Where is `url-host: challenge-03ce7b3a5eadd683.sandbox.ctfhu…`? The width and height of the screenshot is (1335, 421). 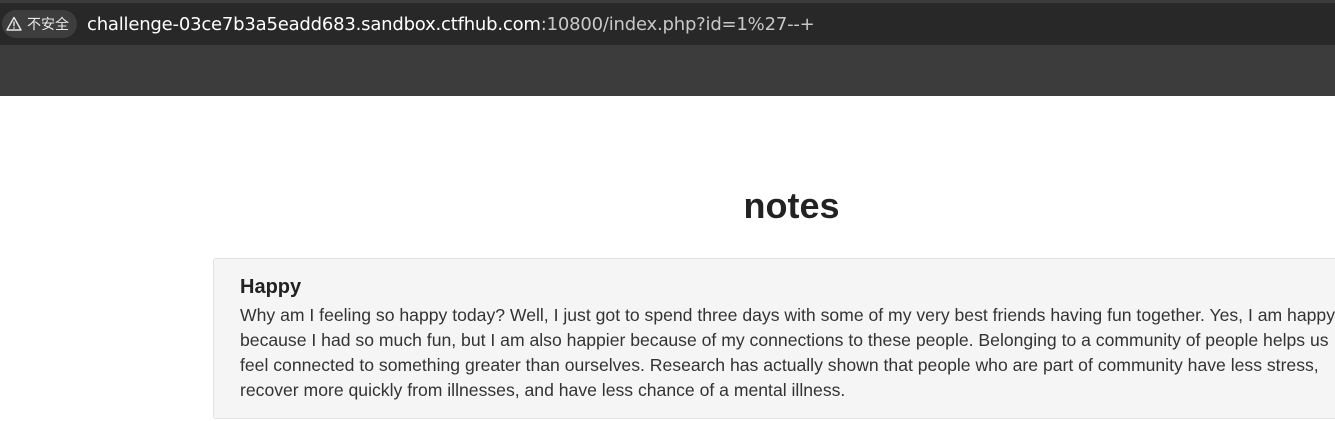 url-host: challenge-03ce7b3a5eadd683.sandbox.ctfhu… is located at coordinates (314, 24).